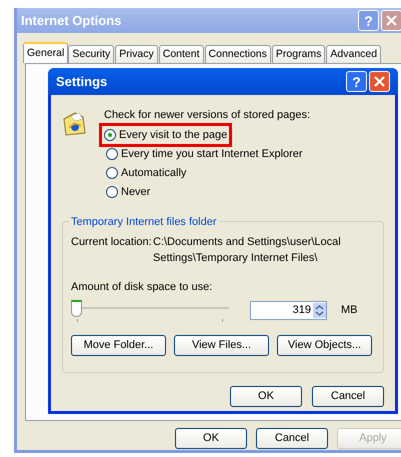 This screenshot has width=401, height=457. I want to click on radio-option: Automatically, so click(146, 173).